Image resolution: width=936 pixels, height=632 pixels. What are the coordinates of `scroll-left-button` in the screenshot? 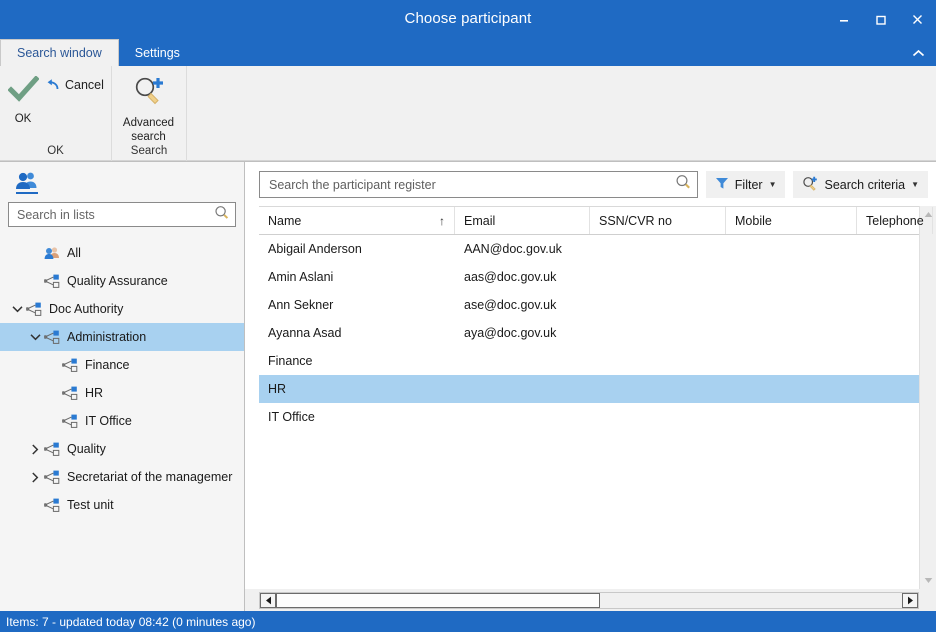 It's located at (268, 600).